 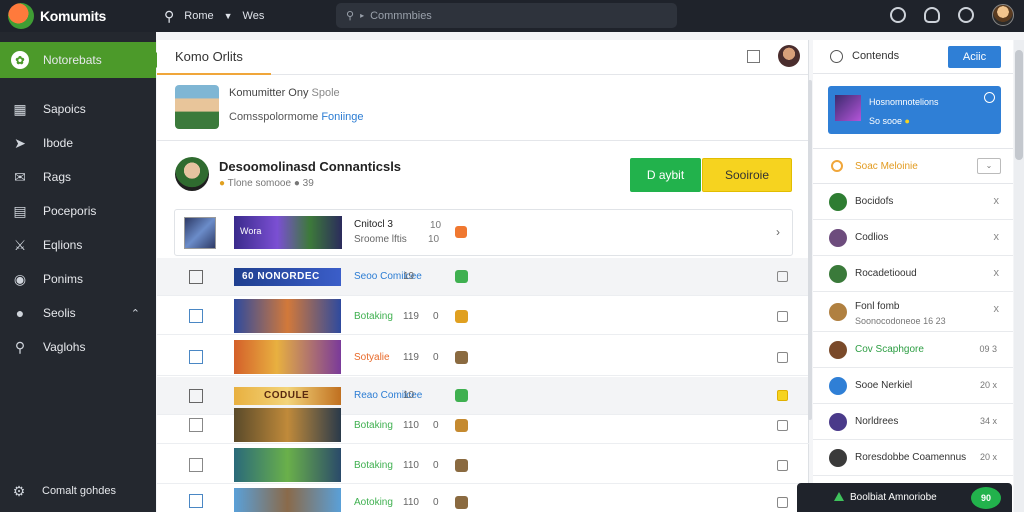 I want to click on list-item: Rocadetiooud x, so click(x=913, y=274).